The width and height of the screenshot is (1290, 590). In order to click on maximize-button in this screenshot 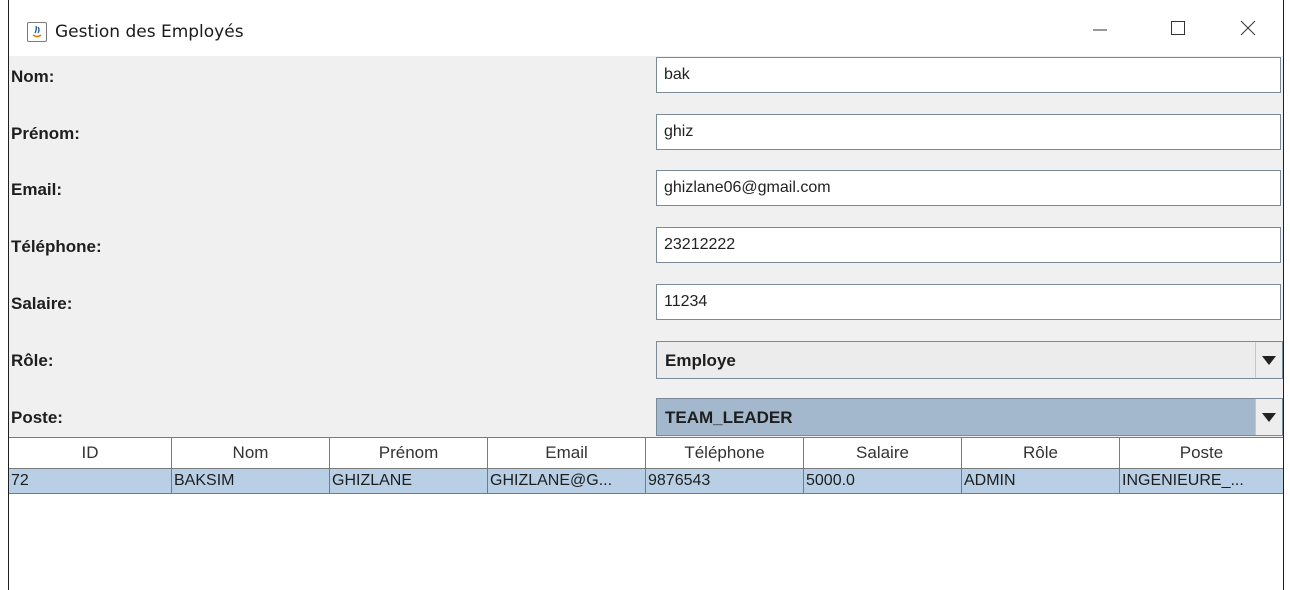, I will do `click(1178, 28)`.